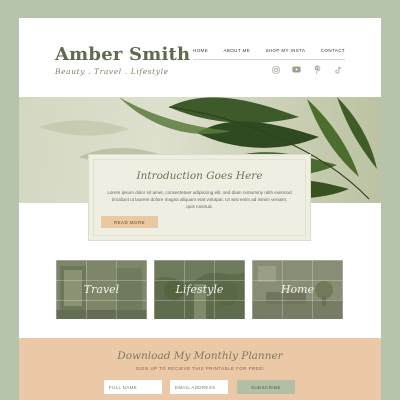 Image resolution: width=400 pixels, height=400 pixels. I want to click on category-card-travel: Travel, so click(101, 289).